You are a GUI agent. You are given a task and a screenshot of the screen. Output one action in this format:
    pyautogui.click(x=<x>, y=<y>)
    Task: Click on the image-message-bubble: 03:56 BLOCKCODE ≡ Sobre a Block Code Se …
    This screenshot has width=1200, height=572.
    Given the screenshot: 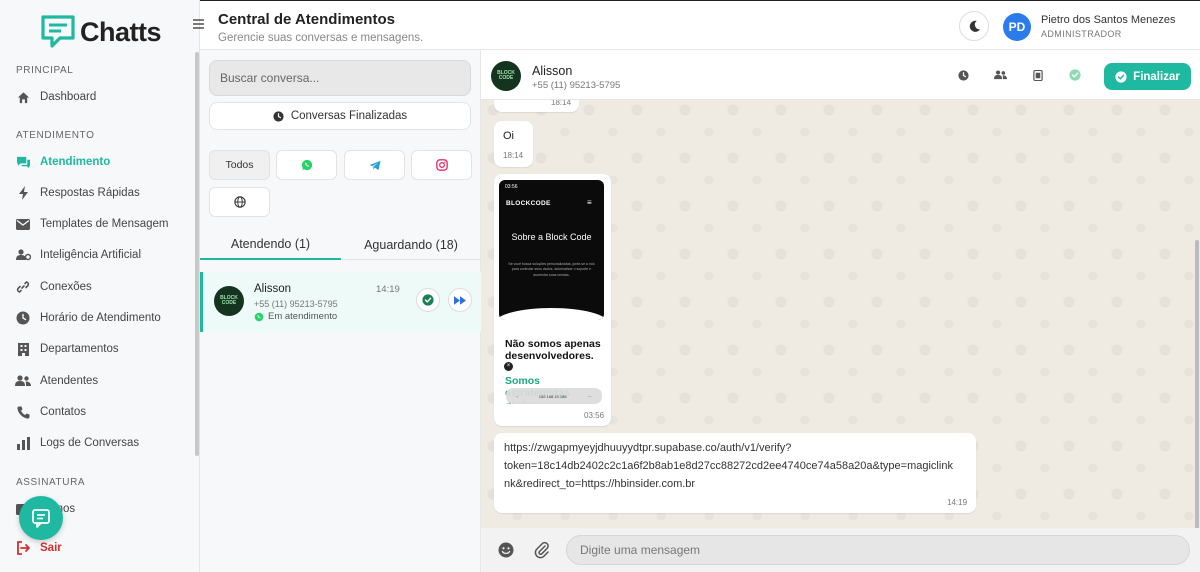 What is the action you would take?
    pyautogui.click(x=552, y=300)
    